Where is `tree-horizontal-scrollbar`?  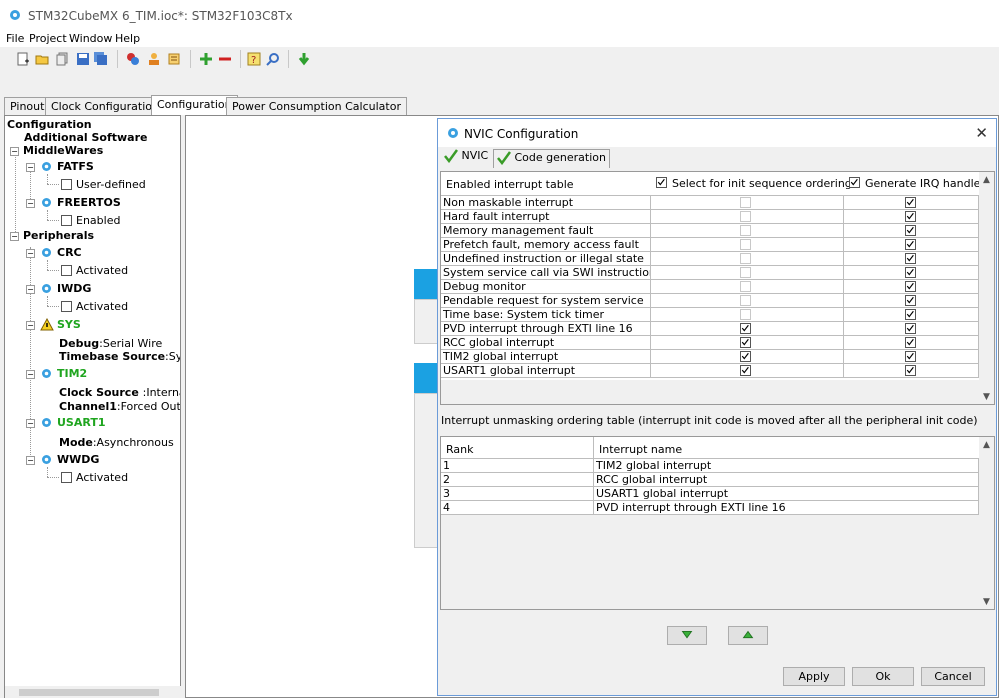
tree-horizontal-scrollbar is located at coordinates (93, 692).